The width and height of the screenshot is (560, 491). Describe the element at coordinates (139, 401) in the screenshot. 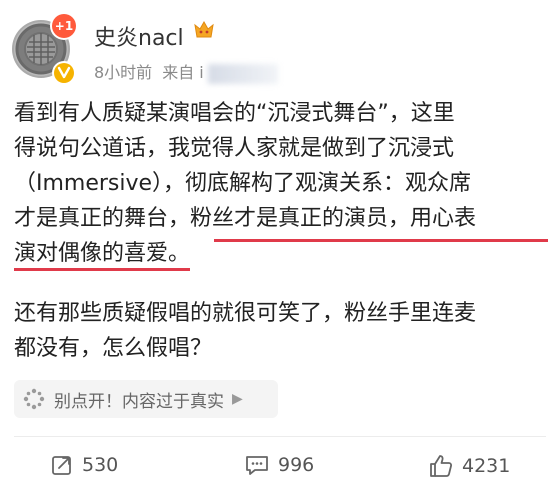

I see `spoiler-label: 别点开！内容过于真实` at that location.